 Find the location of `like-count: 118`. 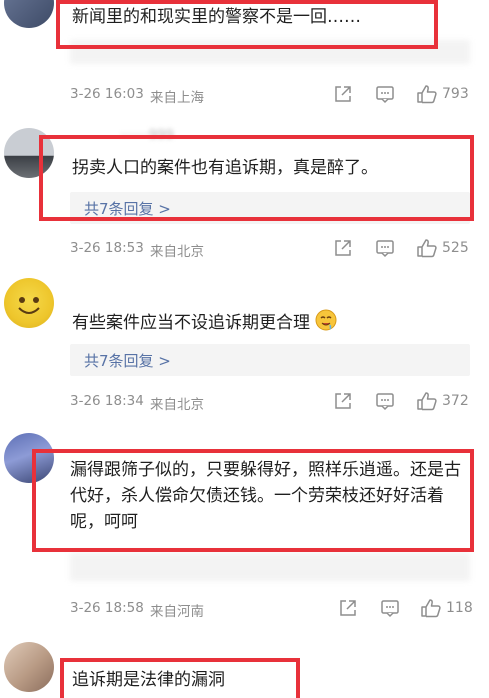

like-count: 118 is located at coordinates (459, 608).